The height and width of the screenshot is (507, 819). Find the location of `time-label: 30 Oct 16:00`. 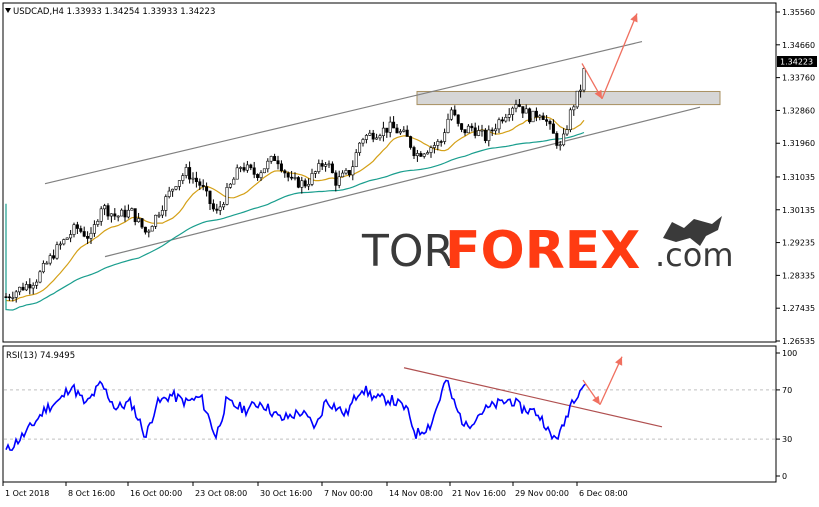

time-label: 30 Oct 16:00 is located at coordinates (286, 493).